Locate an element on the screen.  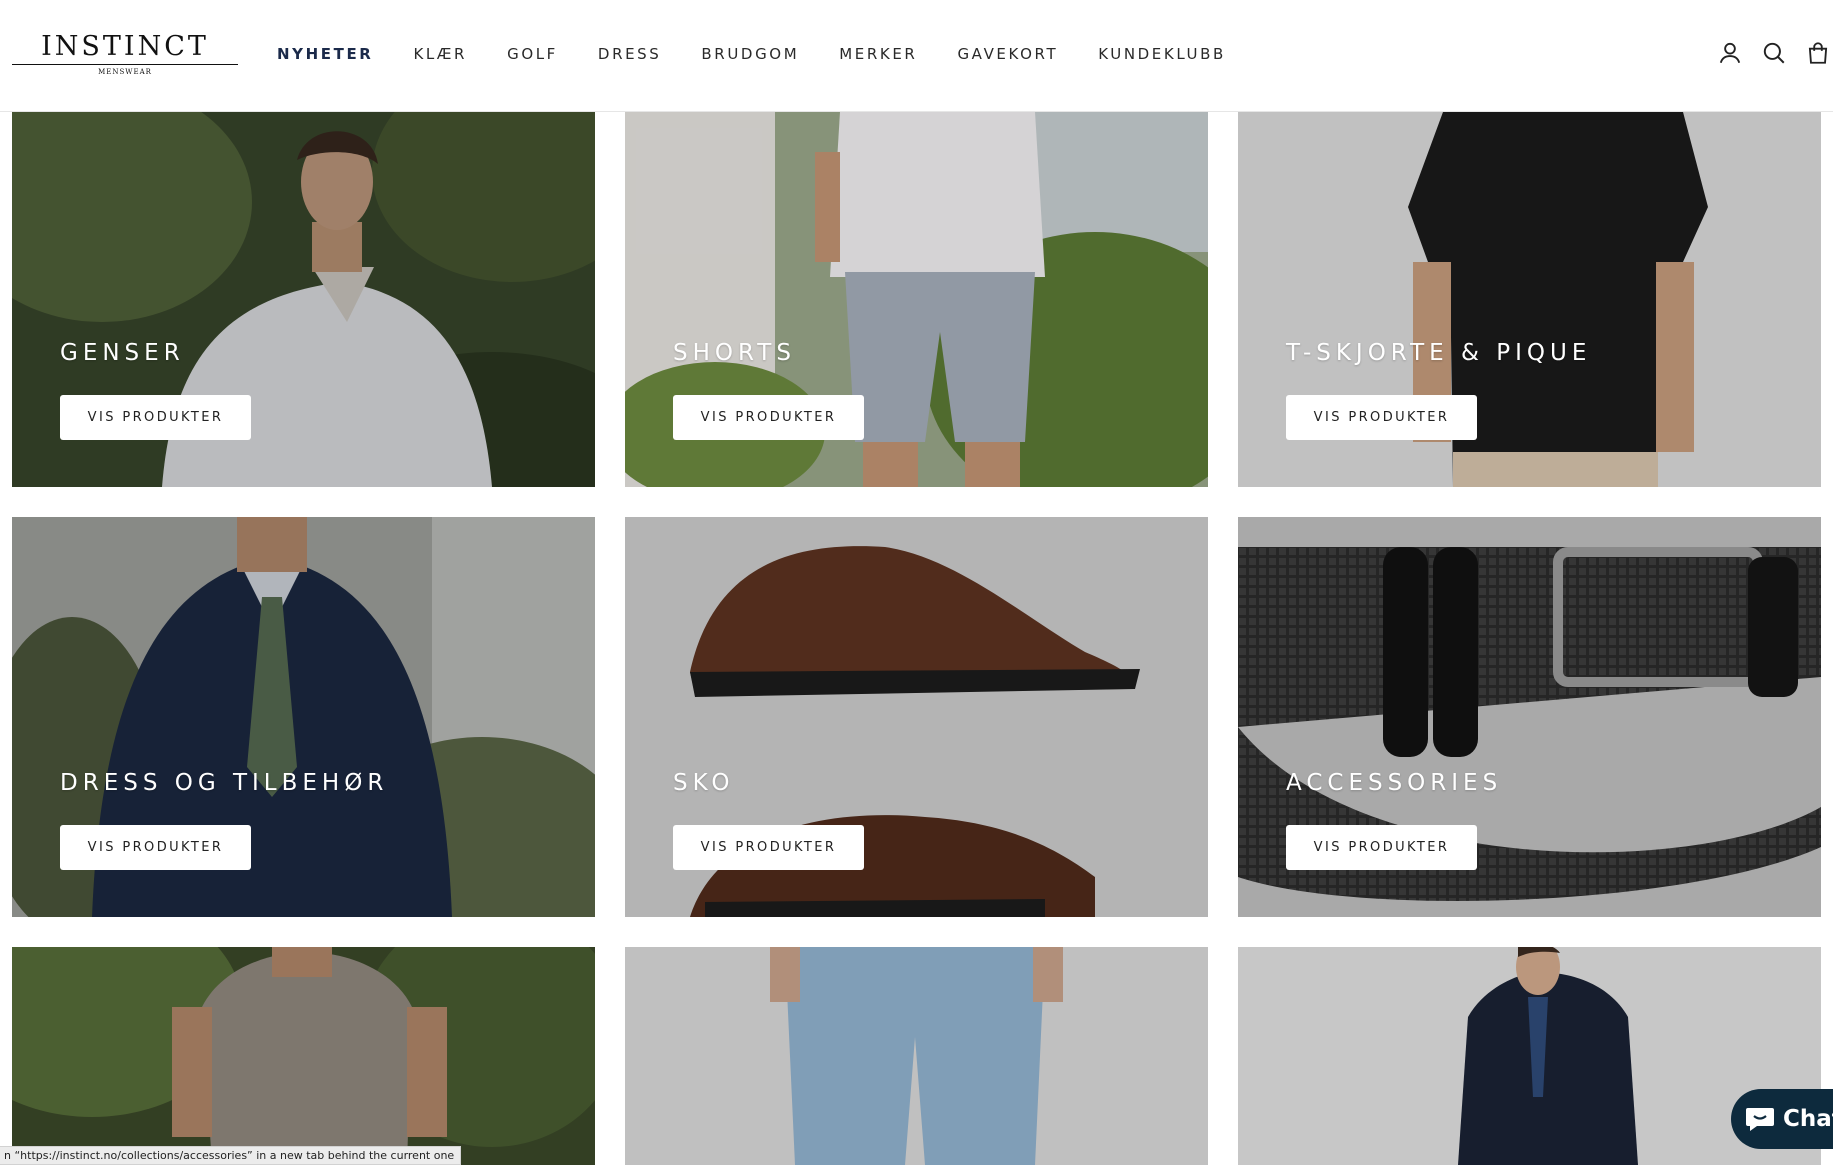
logo-rule is located at coordinates (125, 64).